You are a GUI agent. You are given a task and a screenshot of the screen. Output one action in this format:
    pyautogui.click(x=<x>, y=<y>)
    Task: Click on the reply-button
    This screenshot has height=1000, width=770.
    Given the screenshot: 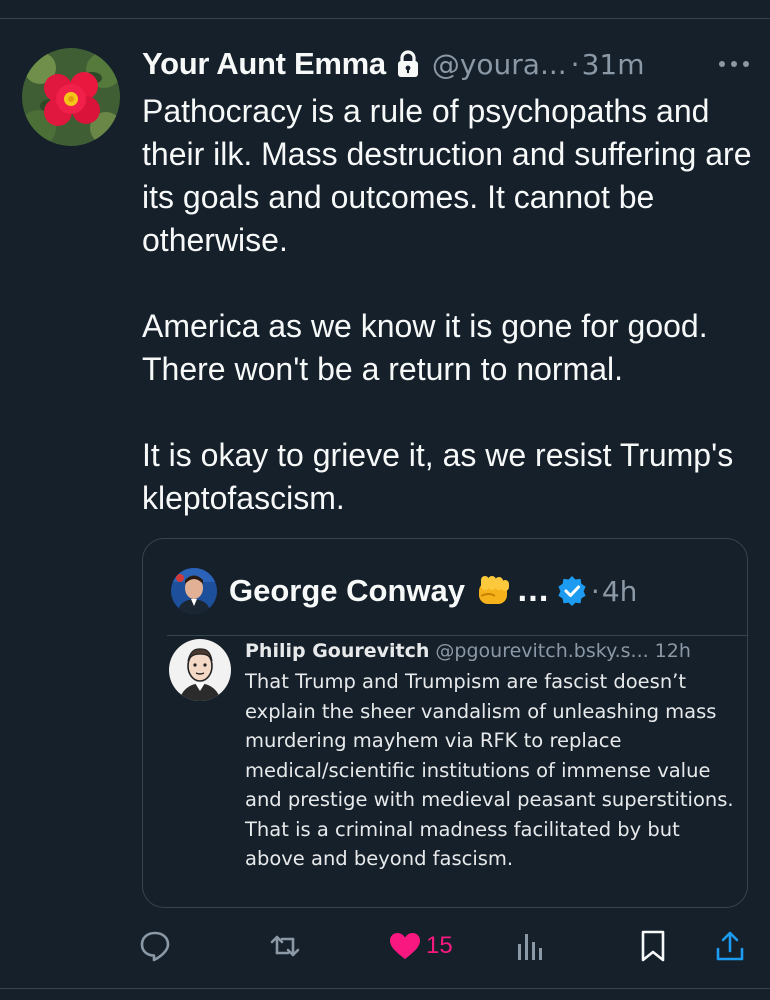 What is the action you would take?
    pyautogui.click(x=155, y=946)
    